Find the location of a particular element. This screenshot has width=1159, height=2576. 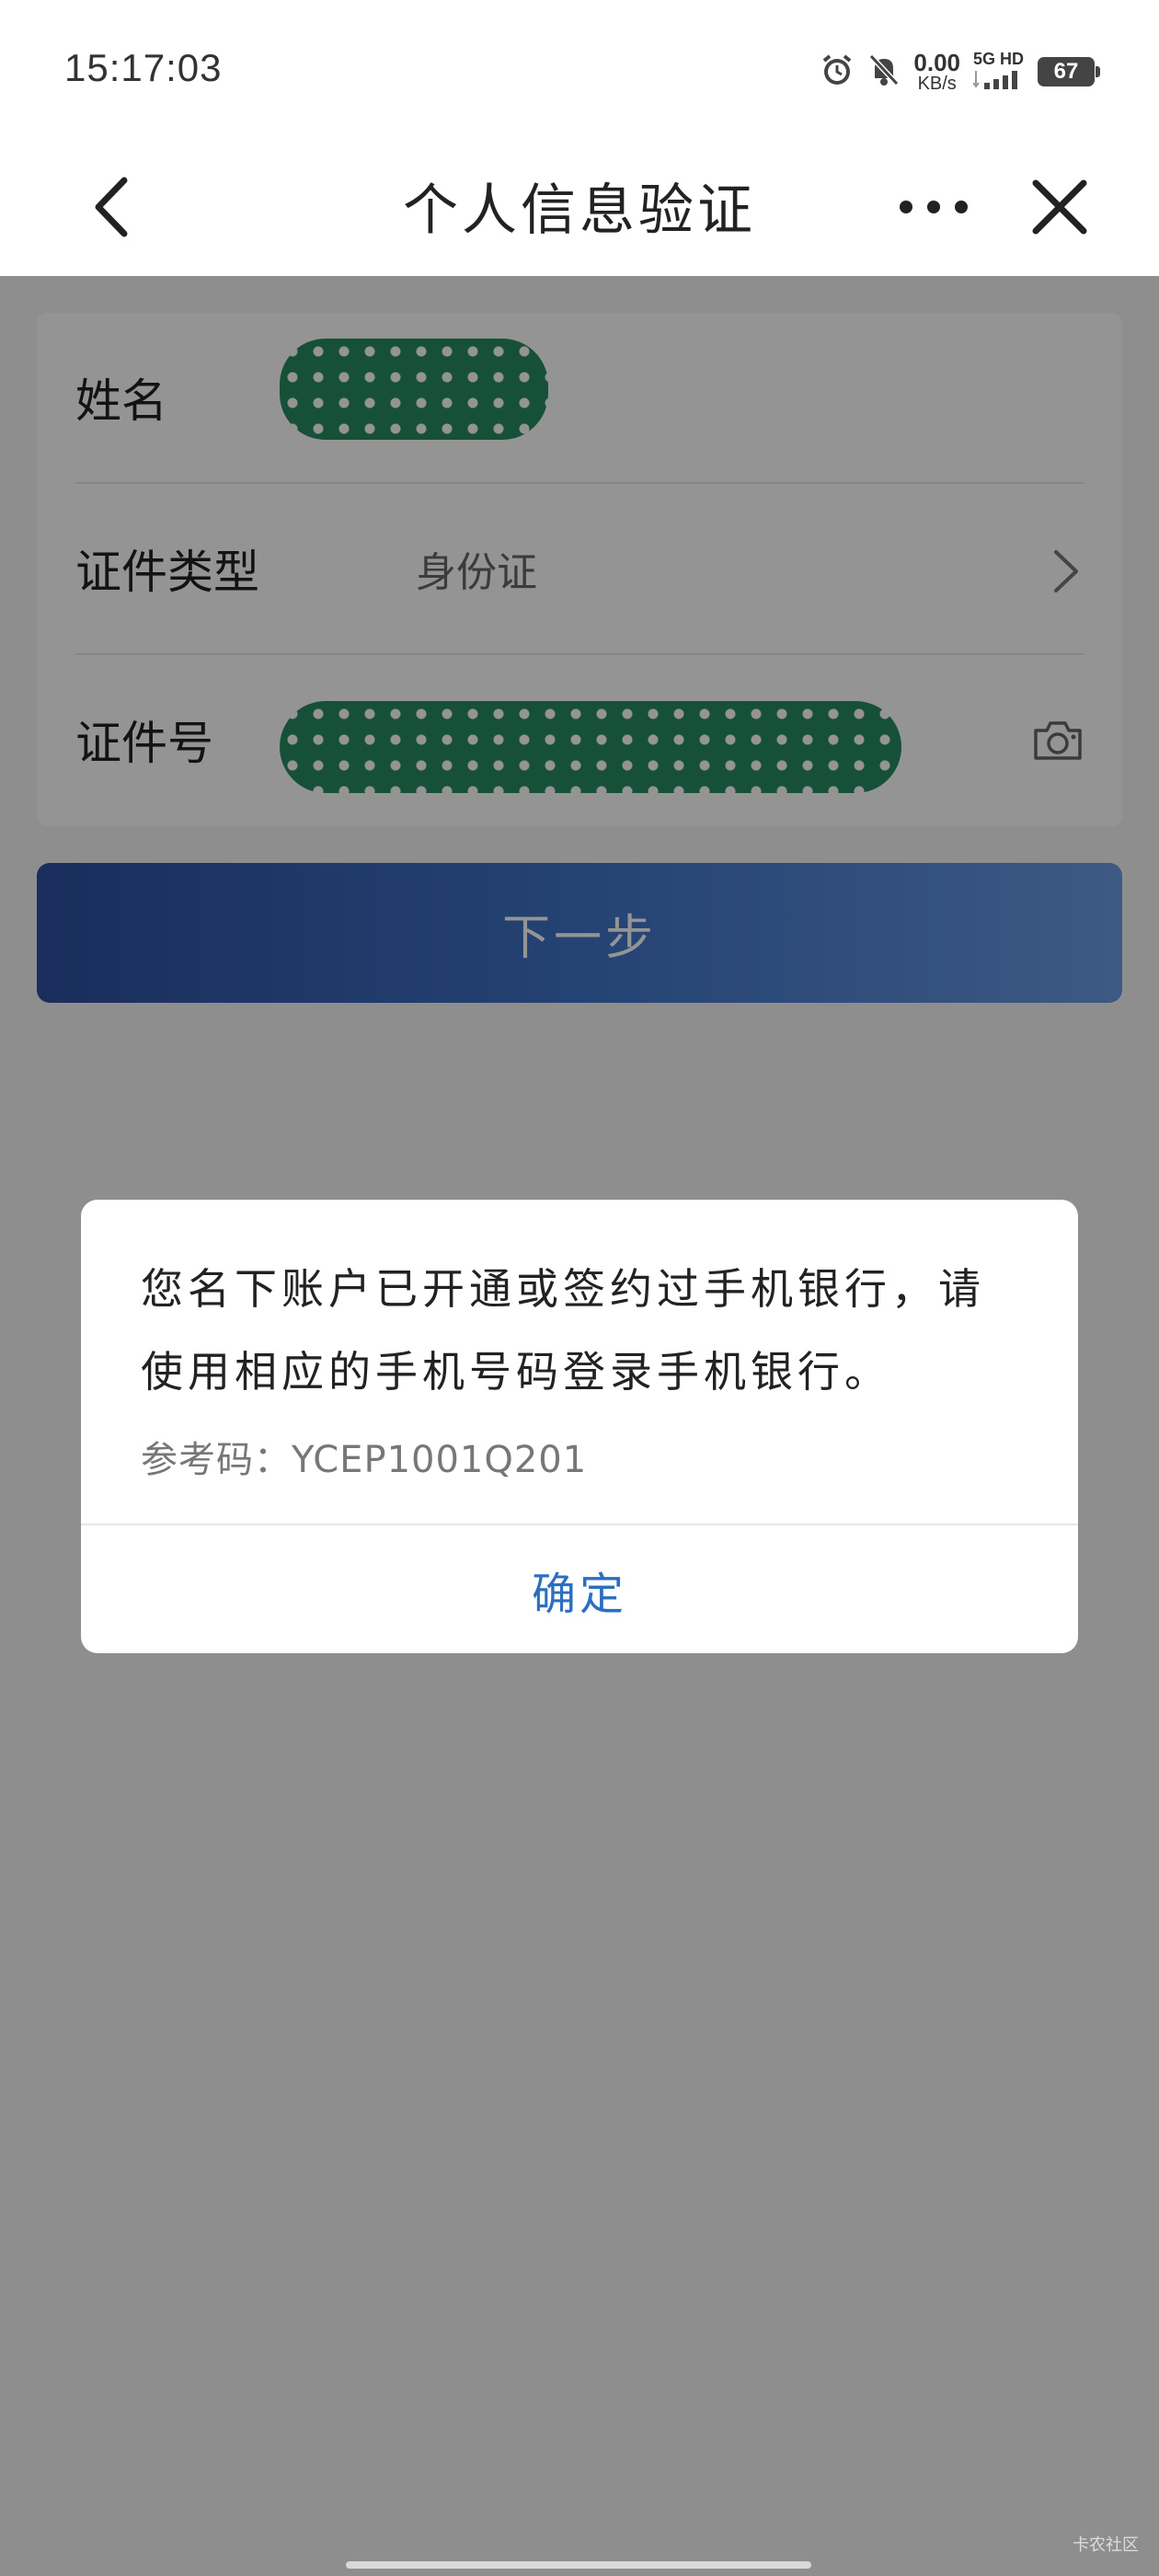

network-speed-unit: KB/s is located at coordinates (937, 84).